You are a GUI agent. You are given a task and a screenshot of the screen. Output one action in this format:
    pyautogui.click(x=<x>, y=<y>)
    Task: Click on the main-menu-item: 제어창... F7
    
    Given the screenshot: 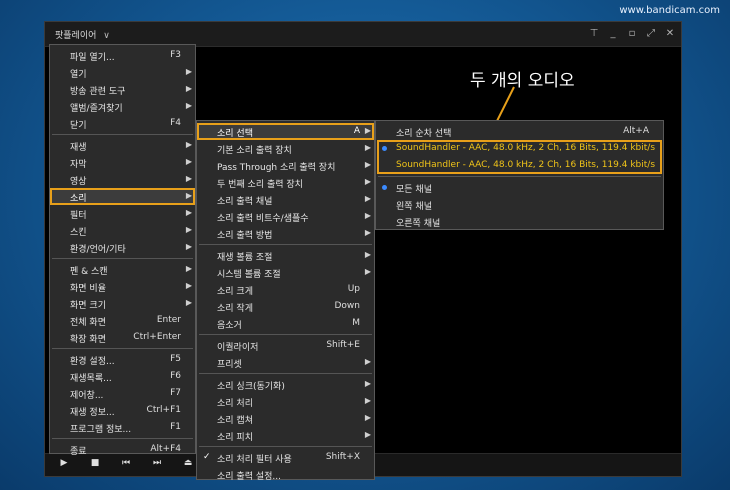 What is the action you would take?
    pyautogui.click(x=122, y=393)
    